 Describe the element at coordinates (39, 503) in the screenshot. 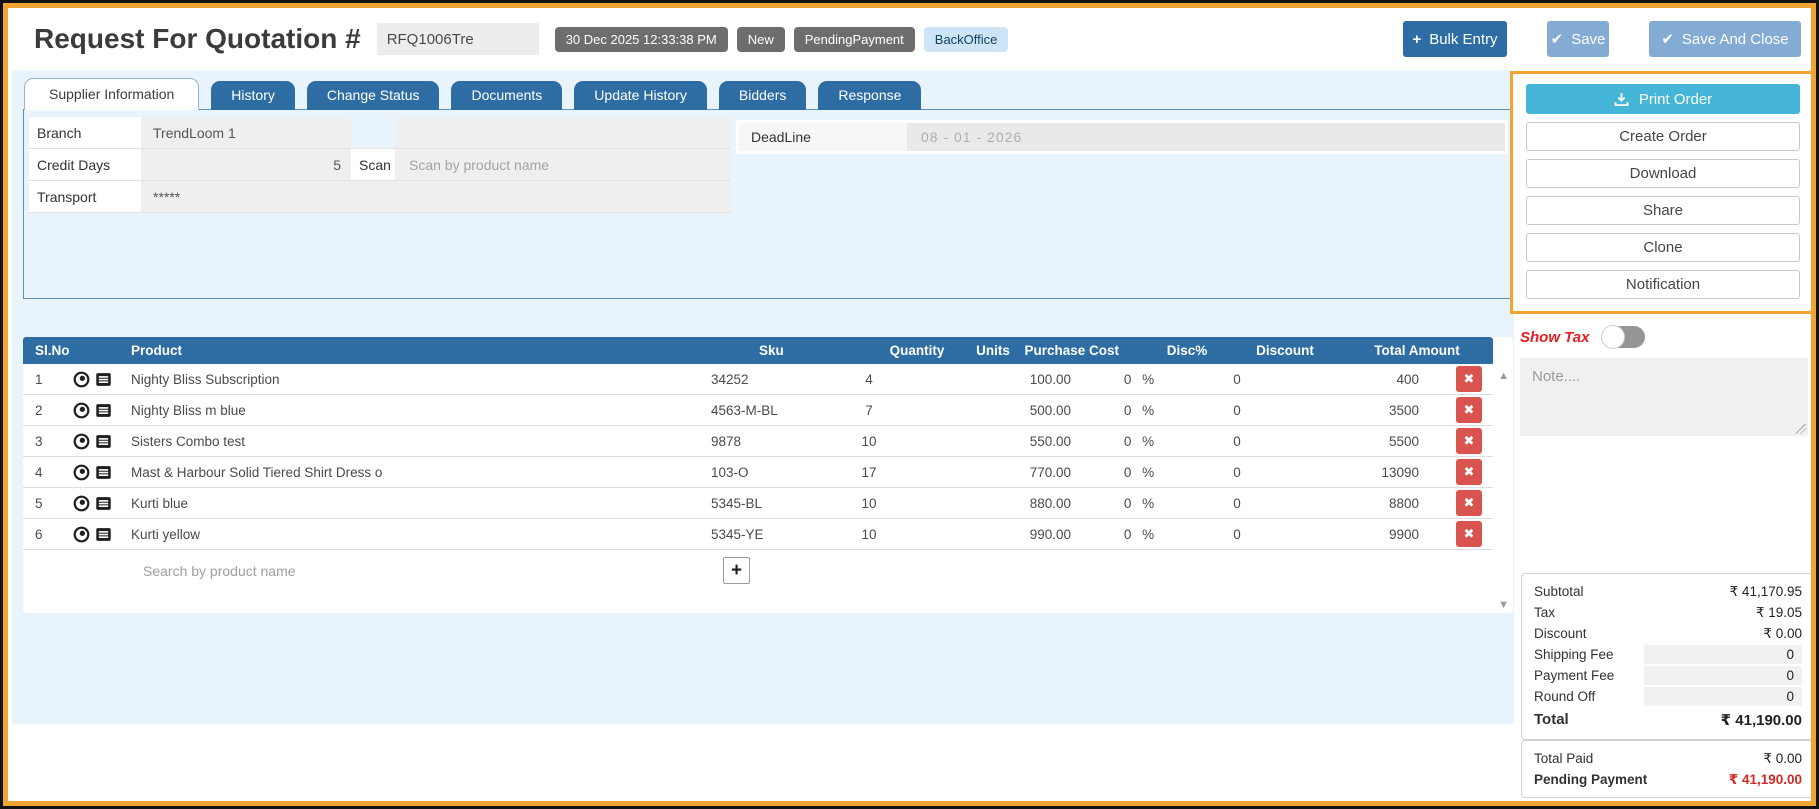

I see `row-index: 5` at that location.